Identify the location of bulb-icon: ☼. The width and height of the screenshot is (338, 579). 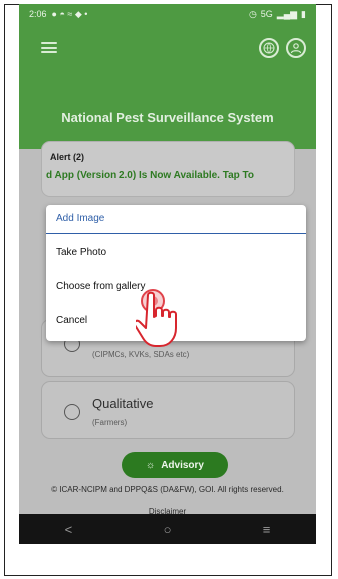
(151, 465).